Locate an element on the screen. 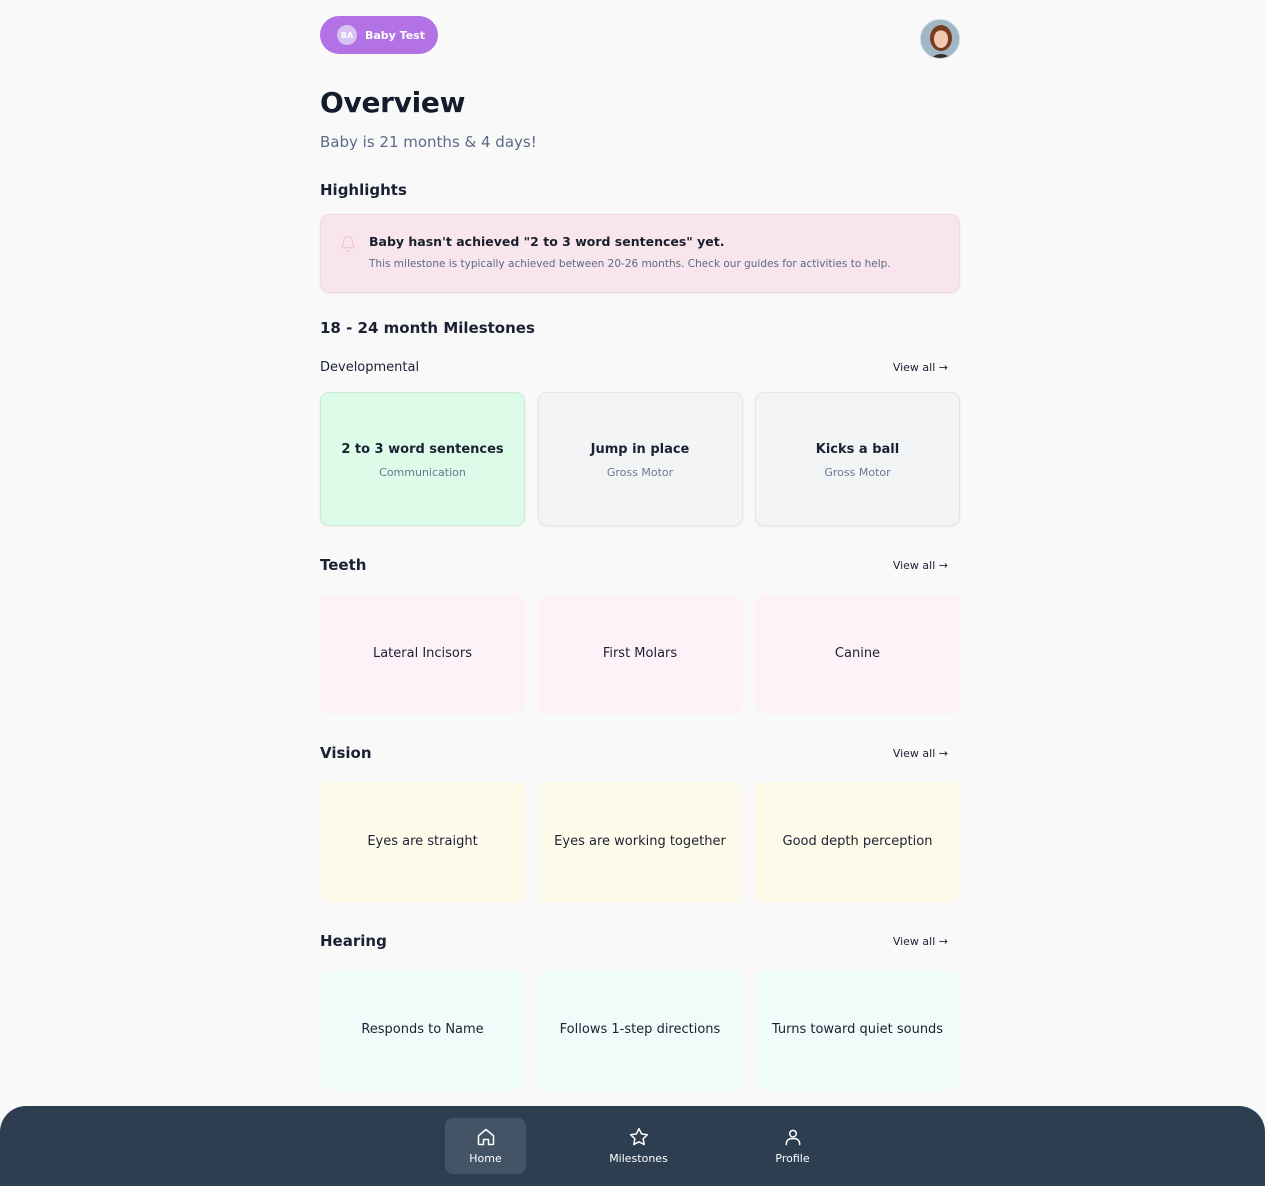 The width and height of the screenshot is (1265, 1186). user-icon is located at coordinates (792, 1137).